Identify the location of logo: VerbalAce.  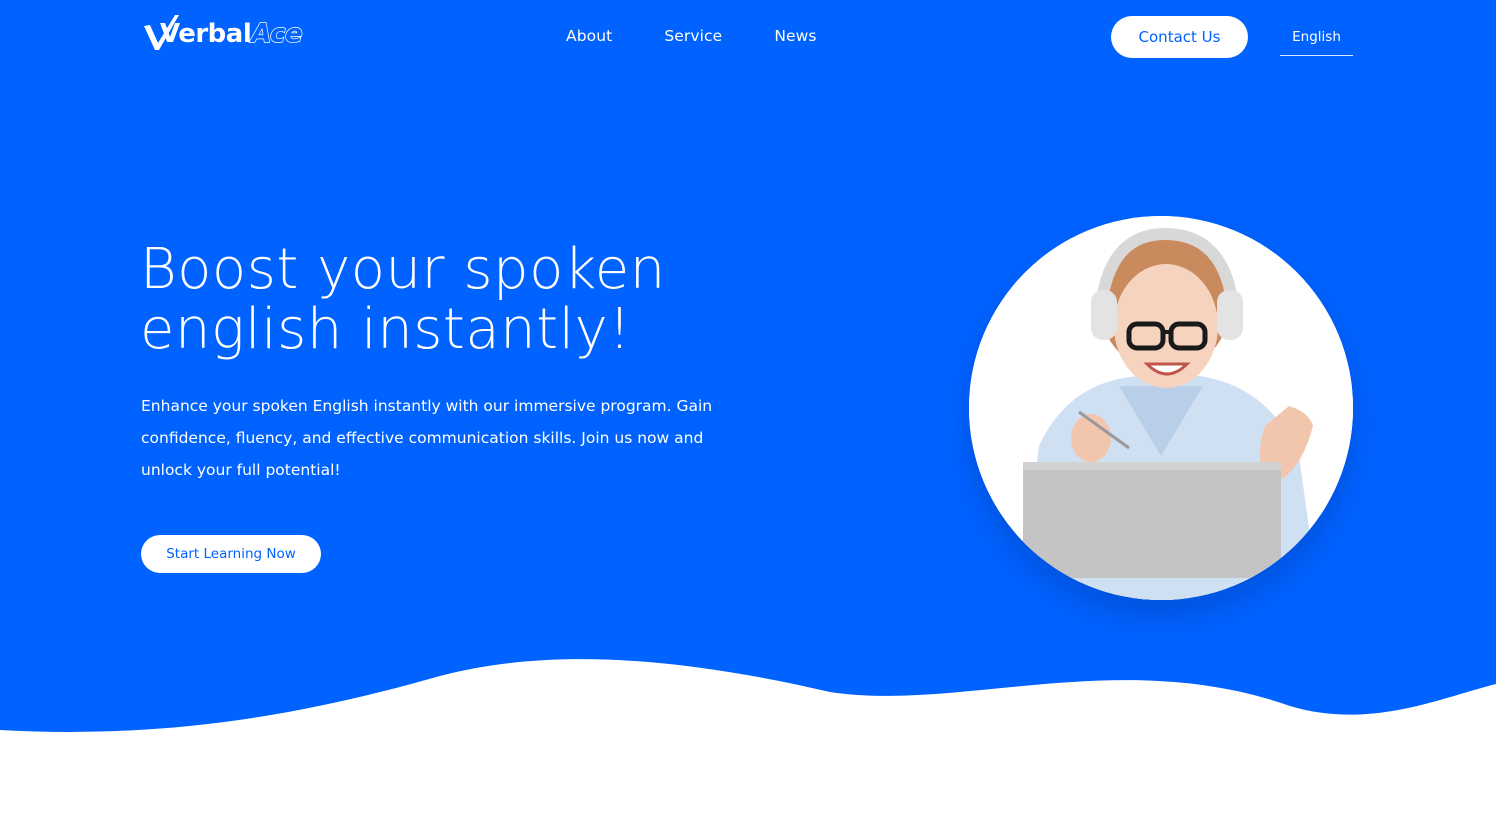
(222, 31).